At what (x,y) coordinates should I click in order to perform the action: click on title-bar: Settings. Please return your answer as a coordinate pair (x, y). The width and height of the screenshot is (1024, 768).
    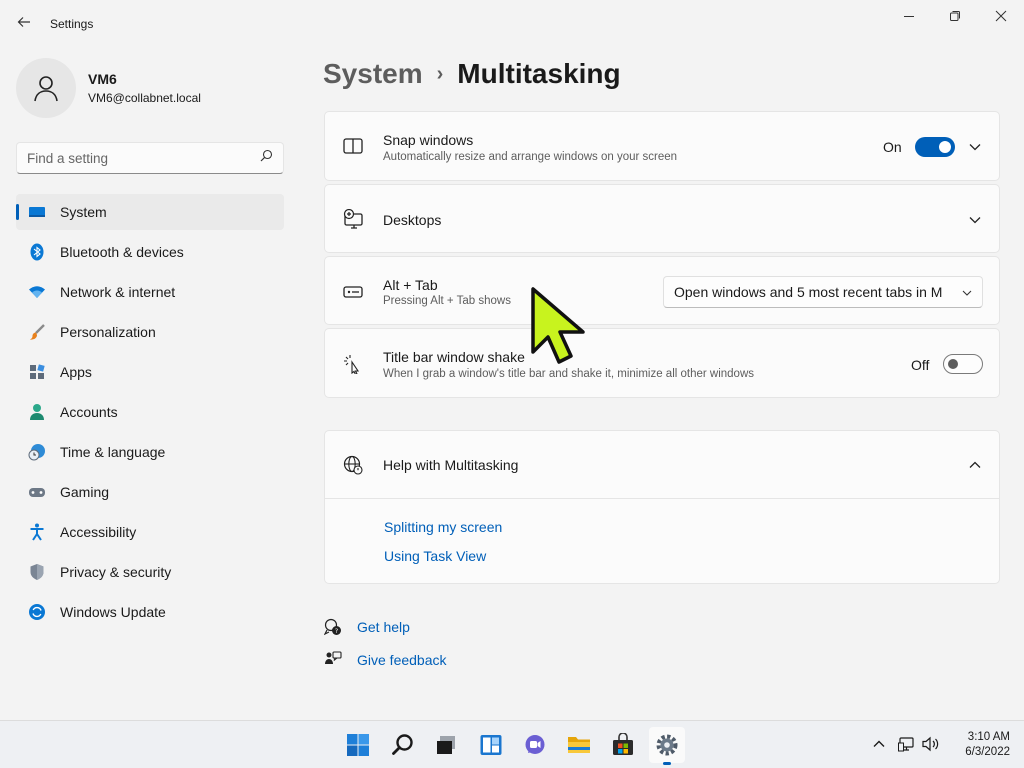
    Looking at the image, I should click on (512, 23).